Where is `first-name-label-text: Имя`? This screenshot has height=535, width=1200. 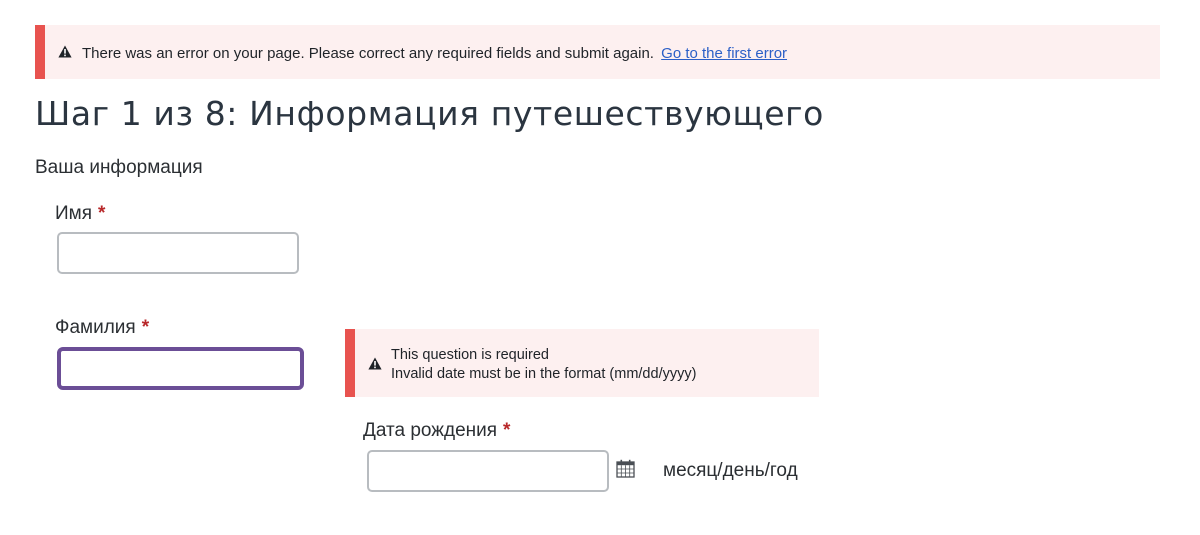
first-name-label-text: Имя is located at coordinates (74, 213).